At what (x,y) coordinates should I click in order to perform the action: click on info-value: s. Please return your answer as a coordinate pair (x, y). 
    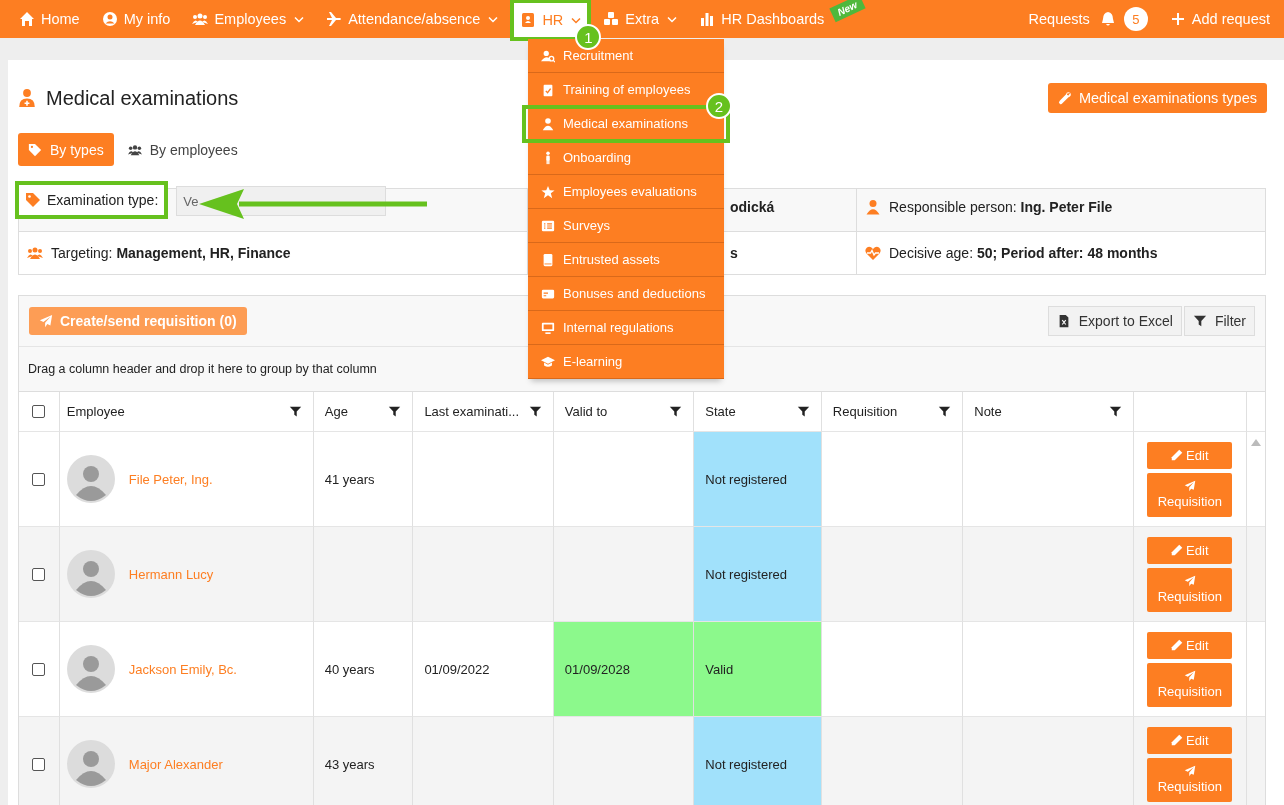
    Looking at the image, I should click on (734, 253).